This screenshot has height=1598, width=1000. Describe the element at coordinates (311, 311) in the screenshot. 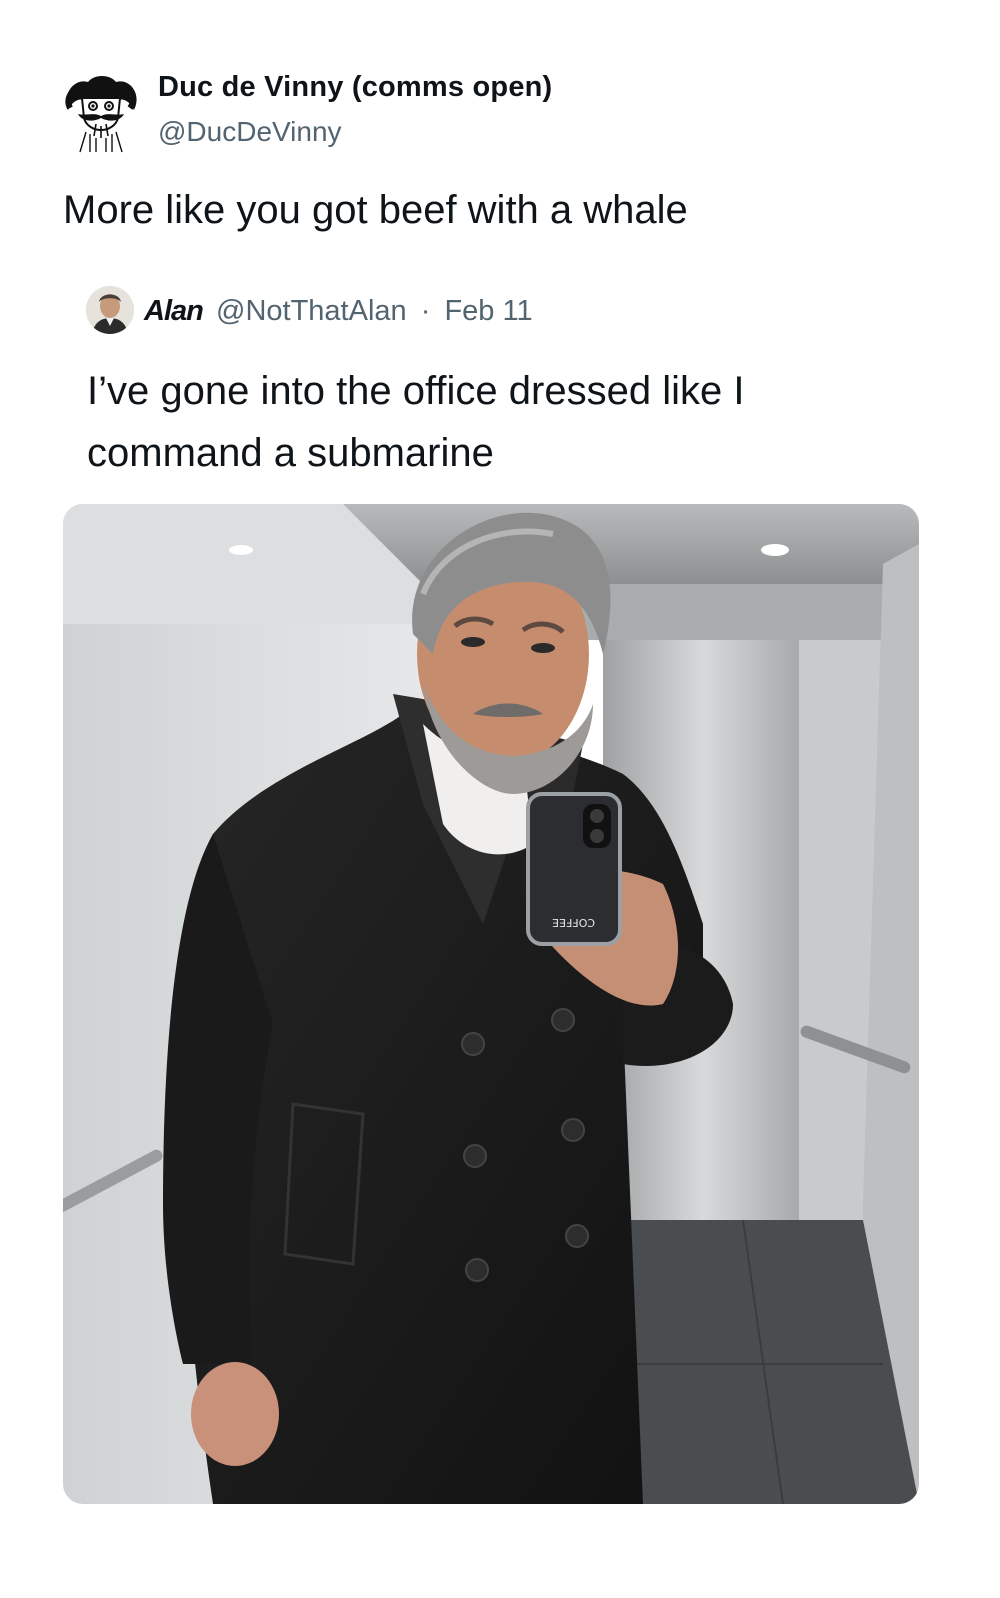

I see `quoted-author-handle: @NotThatAlan` at that location.